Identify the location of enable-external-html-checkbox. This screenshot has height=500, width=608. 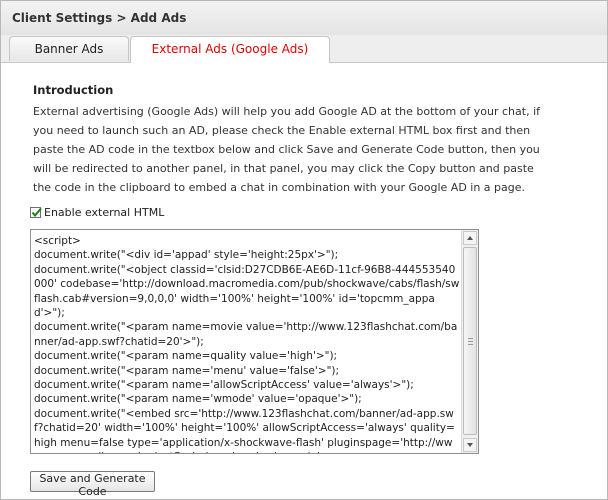
(36, 212).